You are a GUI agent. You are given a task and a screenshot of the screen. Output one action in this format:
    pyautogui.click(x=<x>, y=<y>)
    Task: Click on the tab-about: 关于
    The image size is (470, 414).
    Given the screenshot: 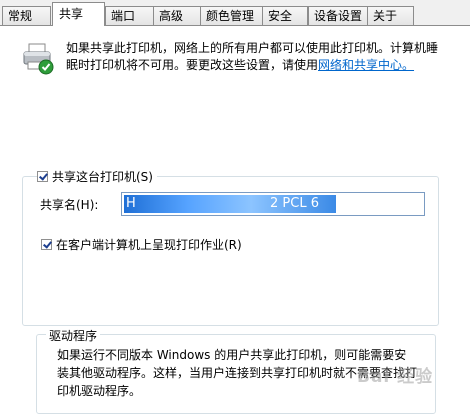 What is the action you would take?
    pyautogui.click(x=390, y=15)
    